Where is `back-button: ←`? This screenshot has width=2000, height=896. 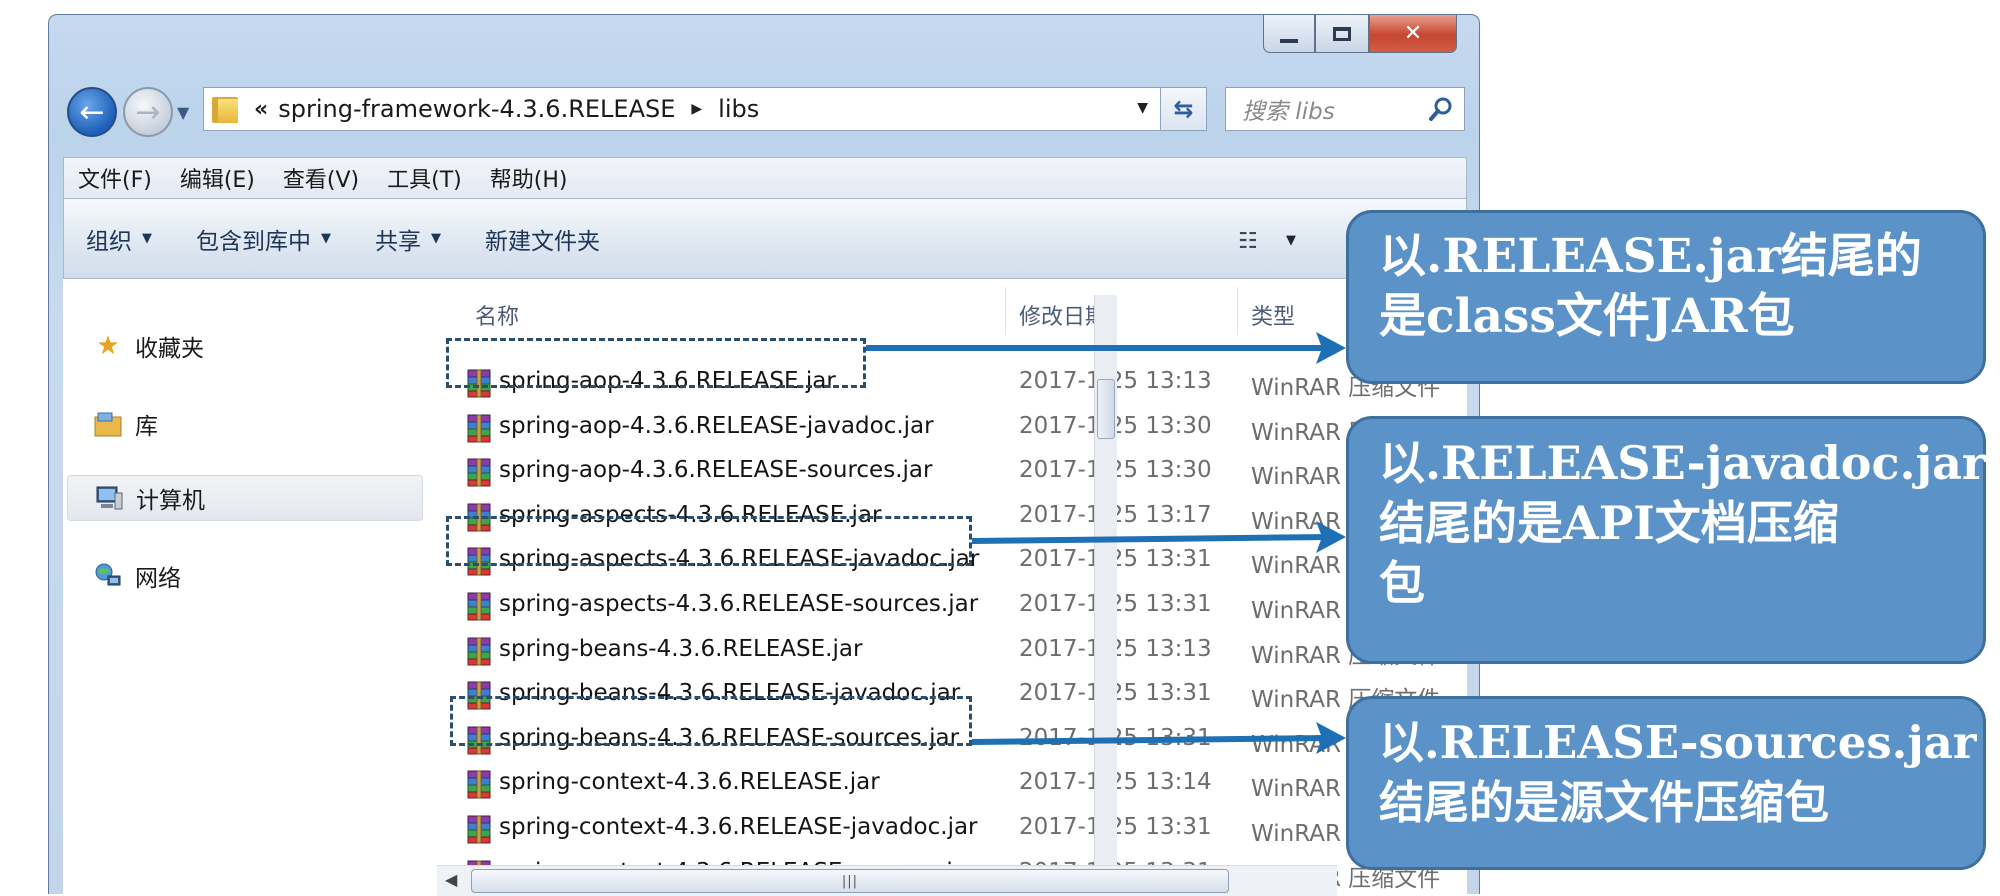 back-button: ← is located at coordinates (92, 112).